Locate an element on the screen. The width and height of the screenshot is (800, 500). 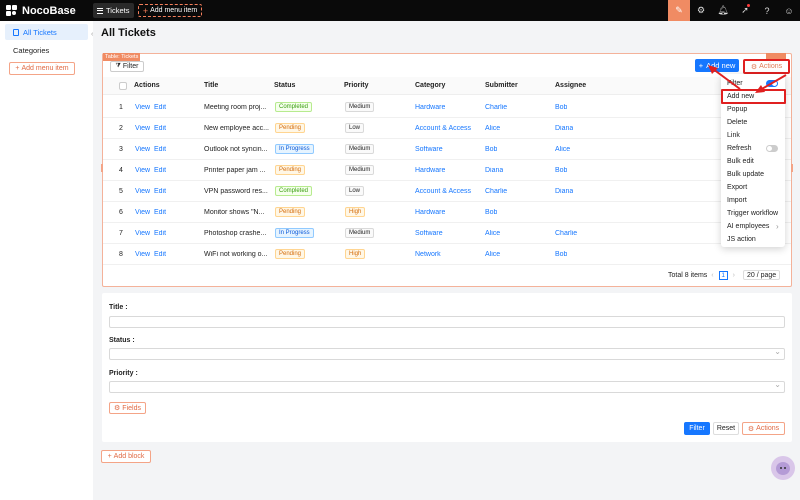
category-link: Network is located at coordinates (428, 254).